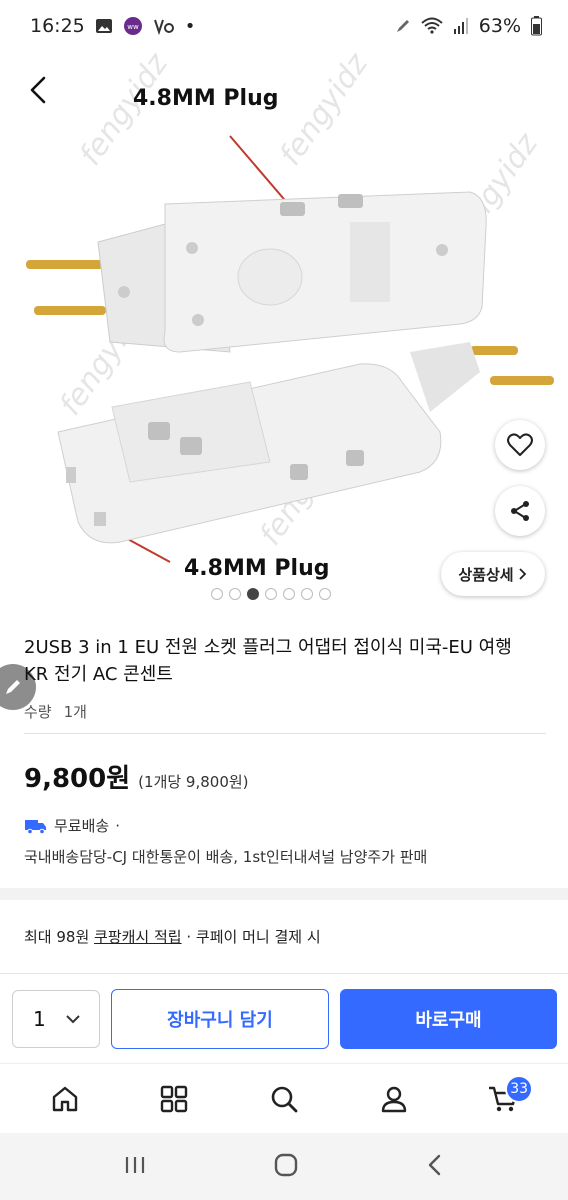 This screenshot has width=568, height=1200. I want to click on wishlist-button, so click(520, 445).